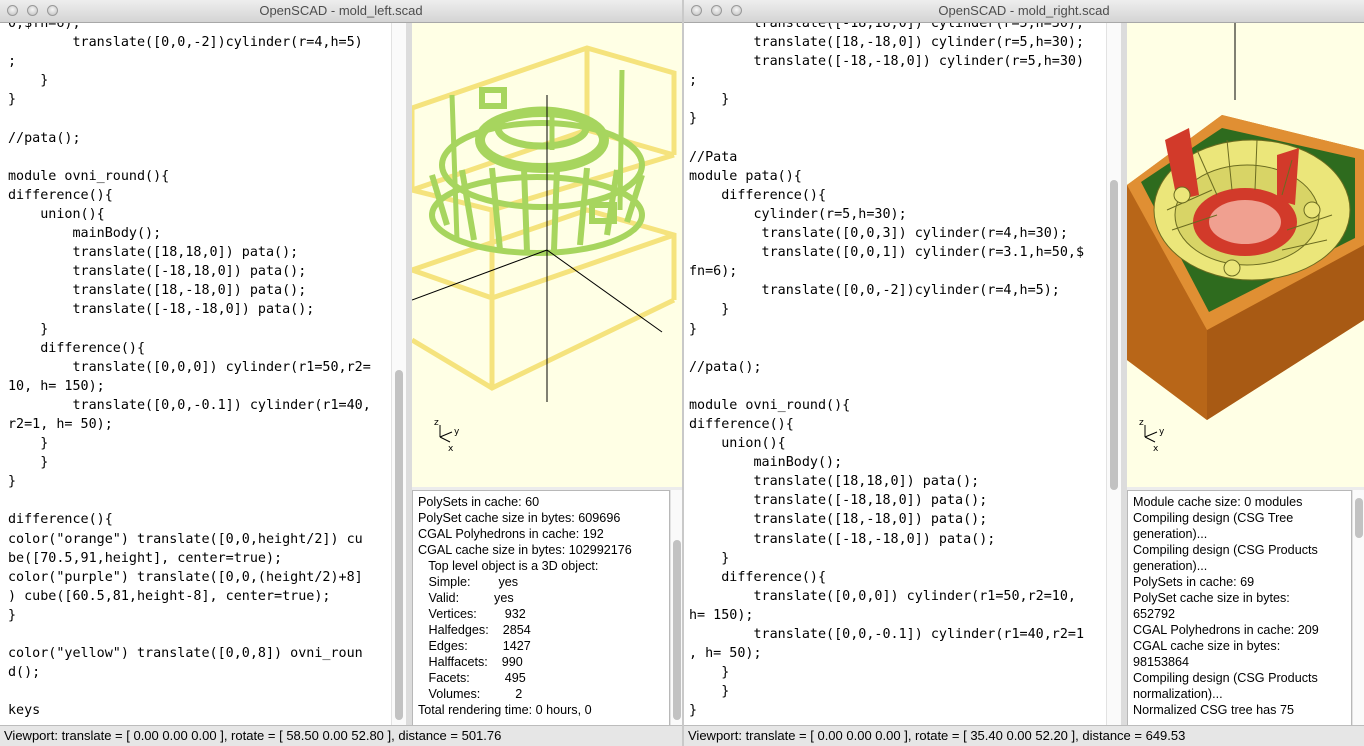 This screenshot has width=1364, height=746. Describe the element at coordinates (1213, 710) in the screenshot. I see `console-line: Normalized CSG tree has 75` at that location.